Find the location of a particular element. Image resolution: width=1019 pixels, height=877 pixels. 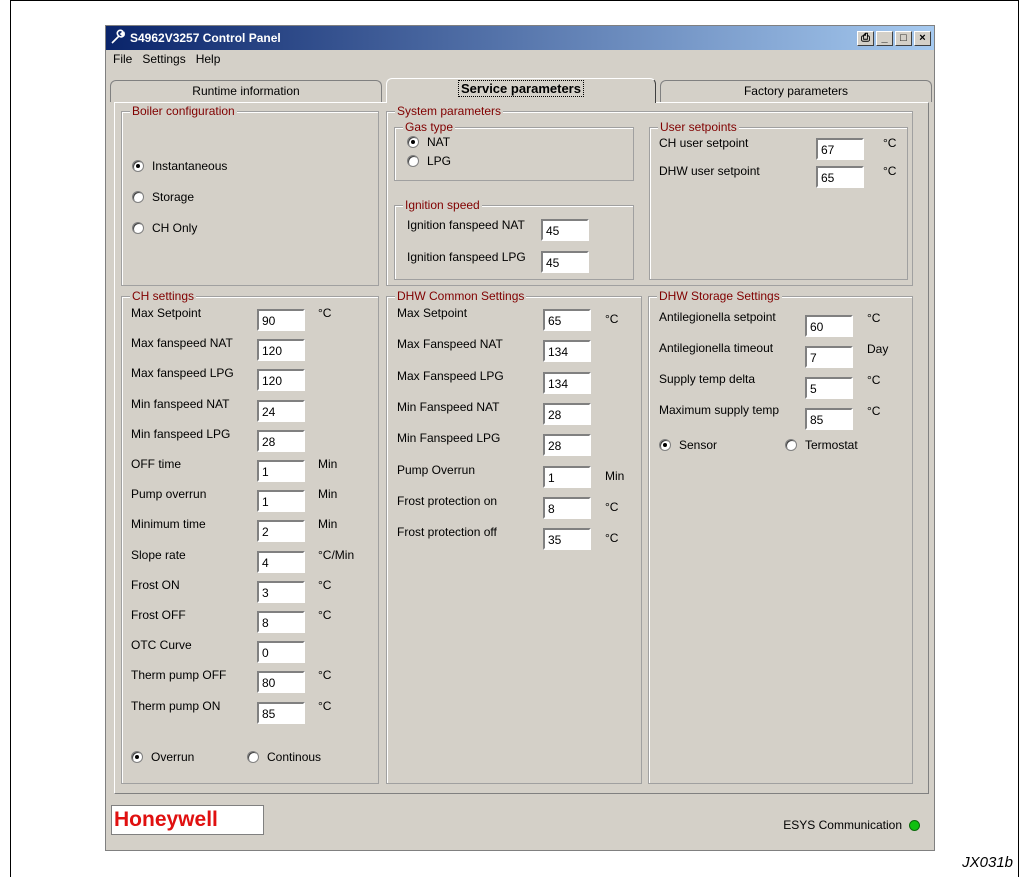

maximize-button: □ is located at coordinates (903, 38).